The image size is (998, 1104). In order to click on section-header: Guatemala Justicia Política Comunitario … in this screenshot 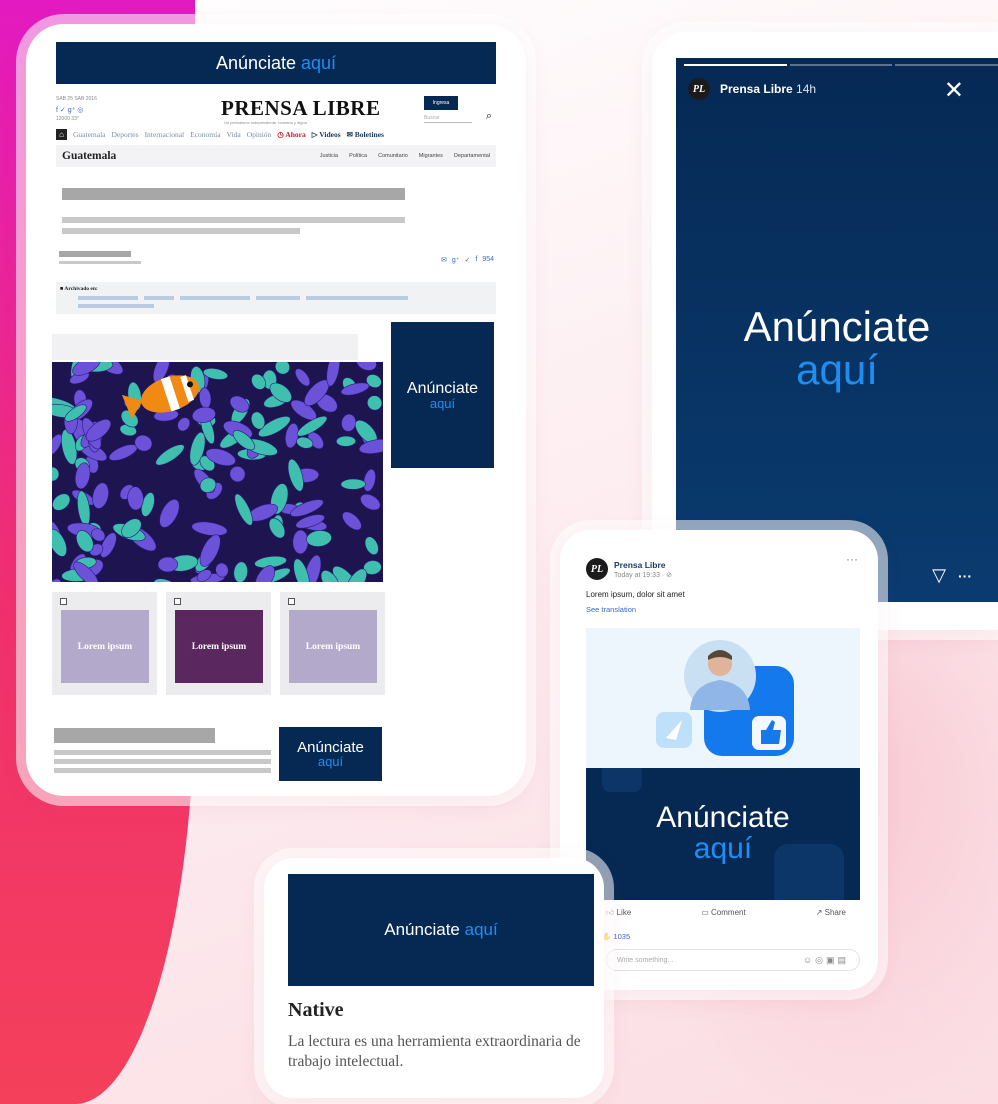, I will do `click(276, 156)`.